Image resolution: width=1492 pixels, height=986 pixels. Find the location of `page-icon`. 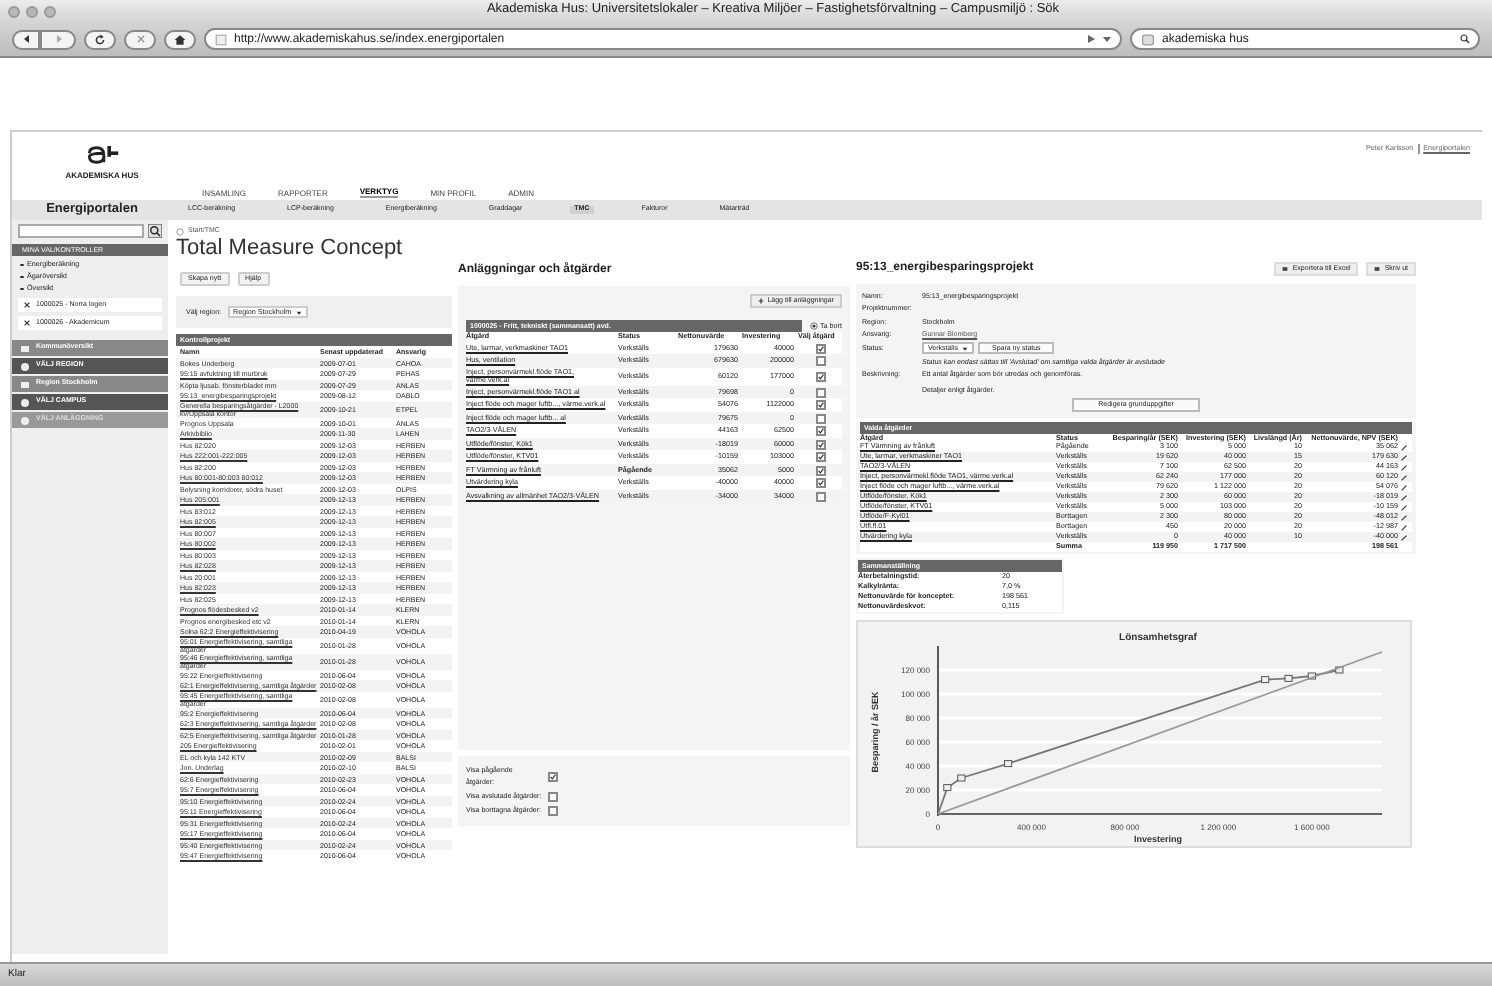

page-icon is located at coordinates (221, 39).